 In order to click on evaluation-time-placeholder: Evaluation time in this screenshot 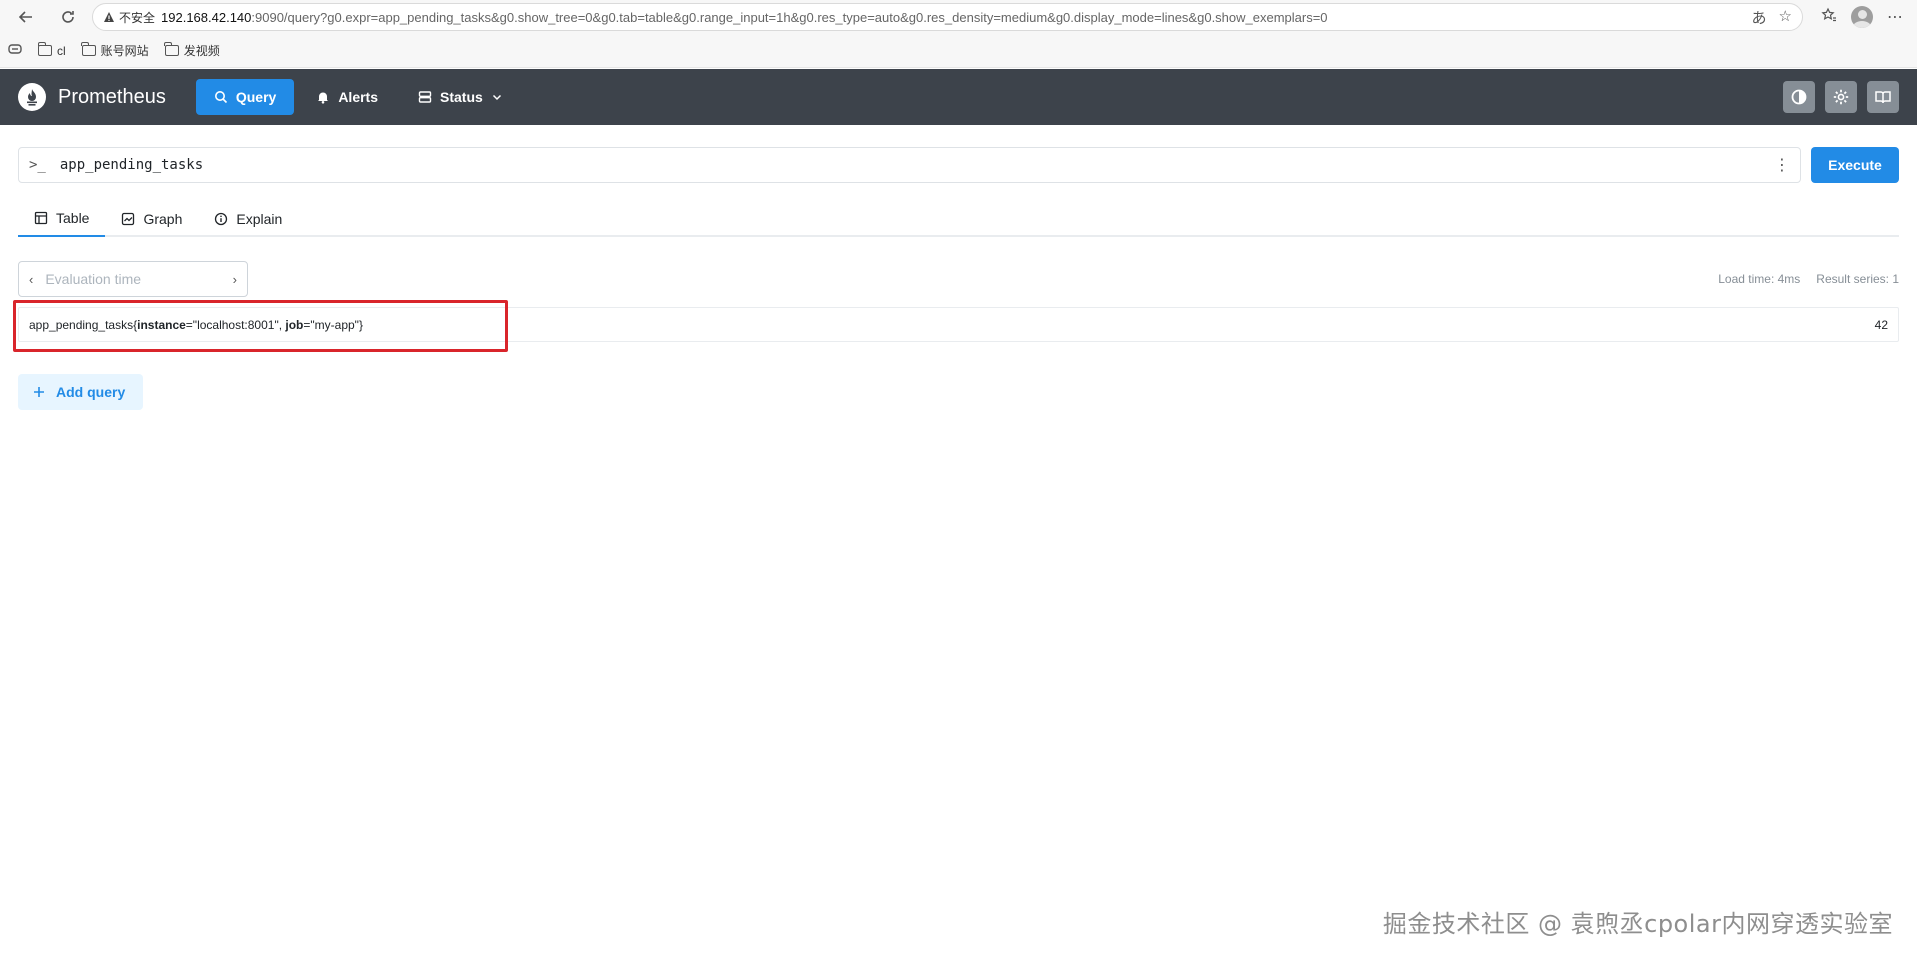, I will do `click(93, 279)`.